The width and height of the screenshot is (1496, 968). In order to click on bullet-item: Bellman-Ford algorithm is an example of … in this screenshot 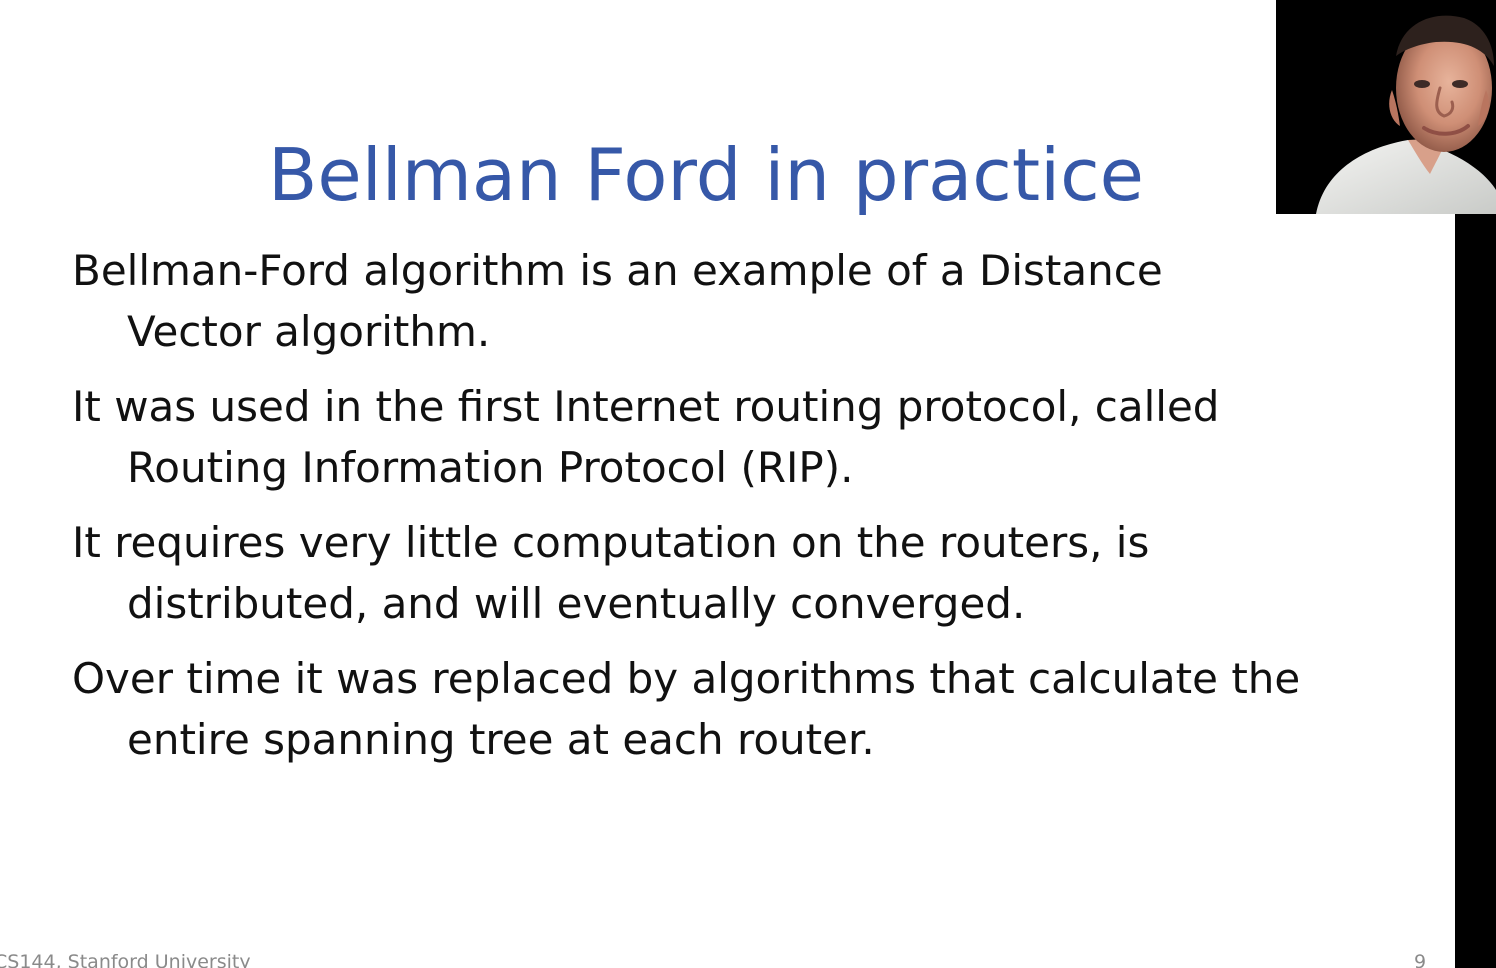, I will do `click(617, 301)`.